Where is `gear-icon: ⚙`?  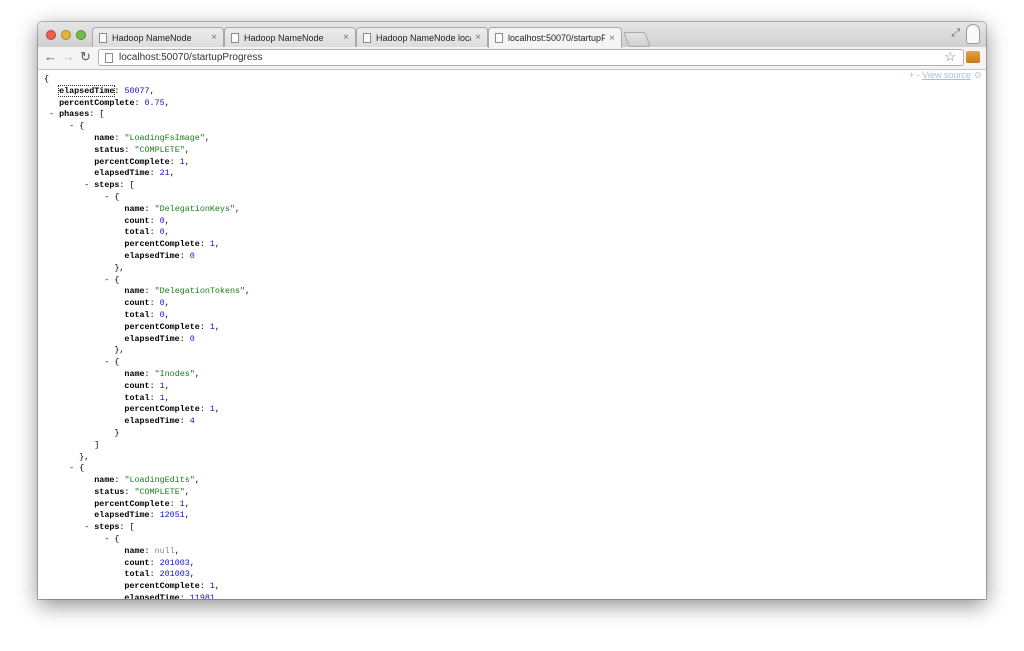
gear-icon: ⚙ is located at coordinates (978, 75).